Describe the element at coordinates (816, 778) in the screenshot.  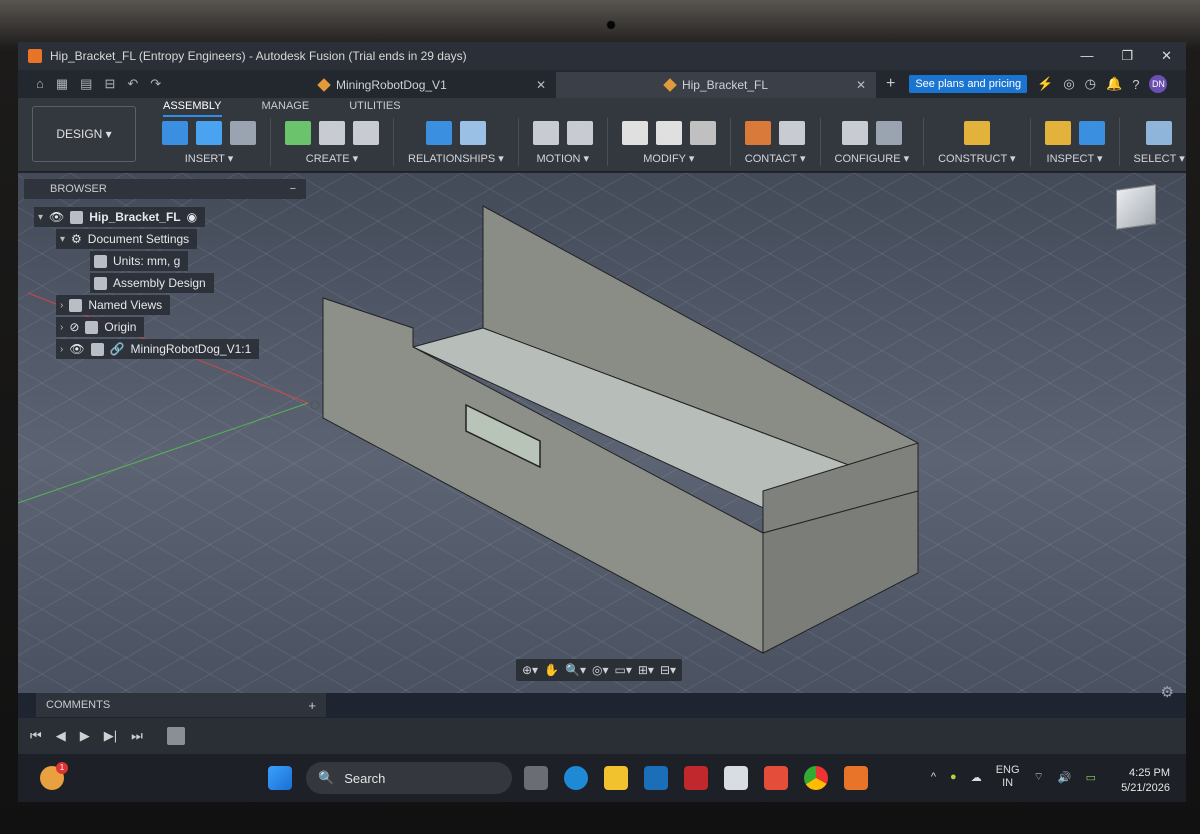
I see `chrome-icon` at that location.